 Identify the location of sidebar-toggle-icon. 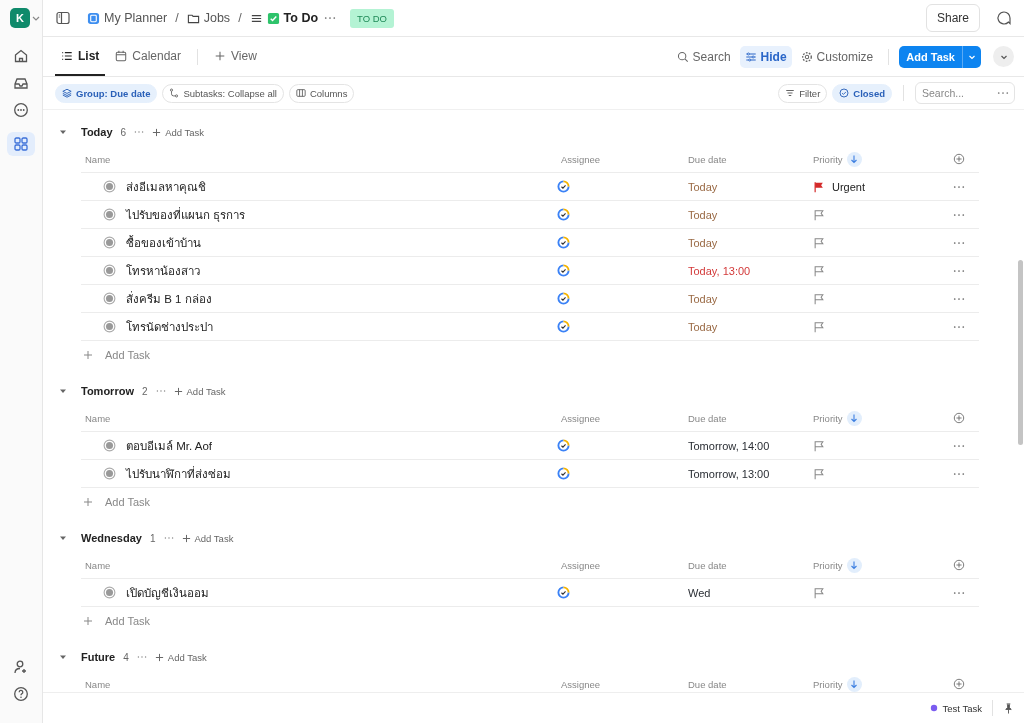
(63, 18).